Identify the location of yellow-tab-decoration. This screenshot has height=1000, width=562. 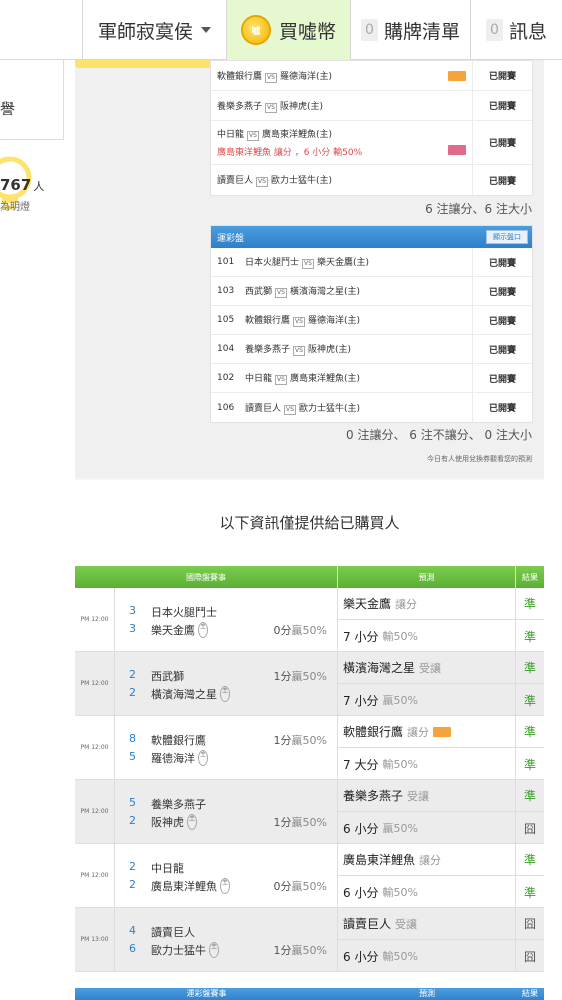
(143, 64).